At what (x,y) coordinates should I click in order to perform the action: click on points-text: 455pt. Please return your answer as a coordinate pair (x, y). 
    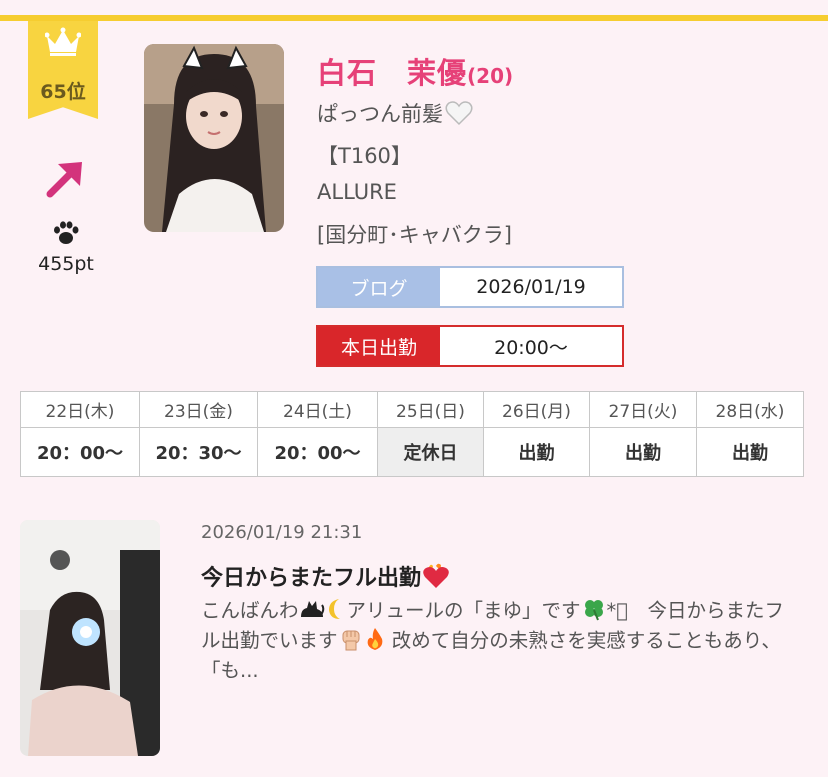
    Looking at the image, I should click on (66, 264).